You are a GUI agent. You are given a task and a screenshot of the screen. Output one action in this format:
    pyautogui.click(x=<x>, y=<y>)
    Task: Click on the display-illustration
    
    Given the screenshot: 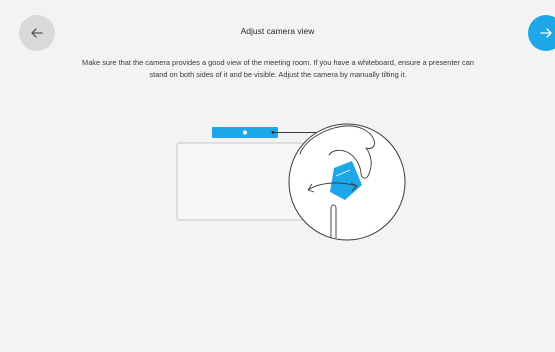 What is the action you would take?
    pyautogui.click(x=241, y=181)
    